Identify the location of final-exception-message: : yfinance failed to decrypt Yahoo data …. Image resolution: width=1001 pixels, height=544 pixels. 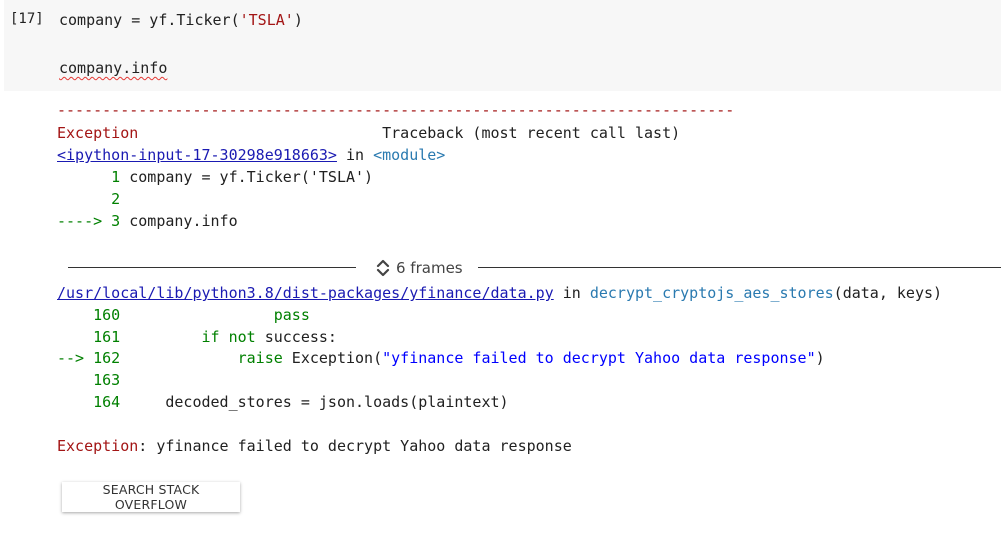
(355, 446).